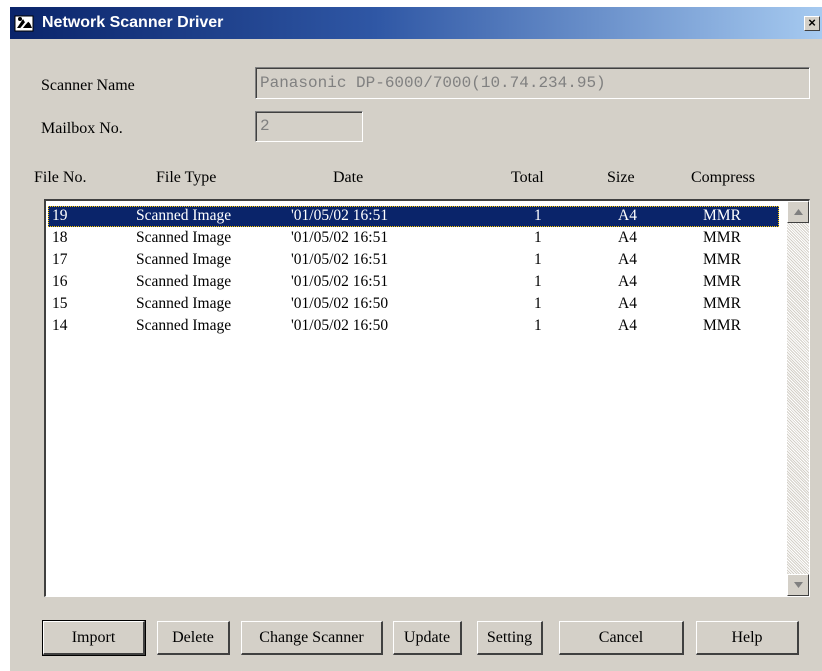  I want to click on delete-button: Delete, so click(193, 638).